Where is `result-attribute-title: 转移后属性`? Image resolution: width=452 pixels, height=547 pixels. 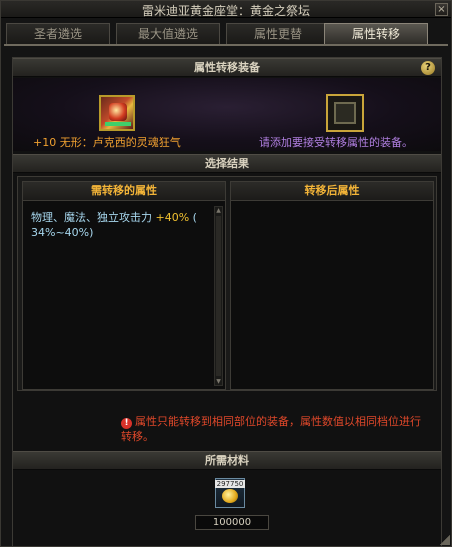 result-attribute-title: 转移后属性 is located at coordinates (332, 191).